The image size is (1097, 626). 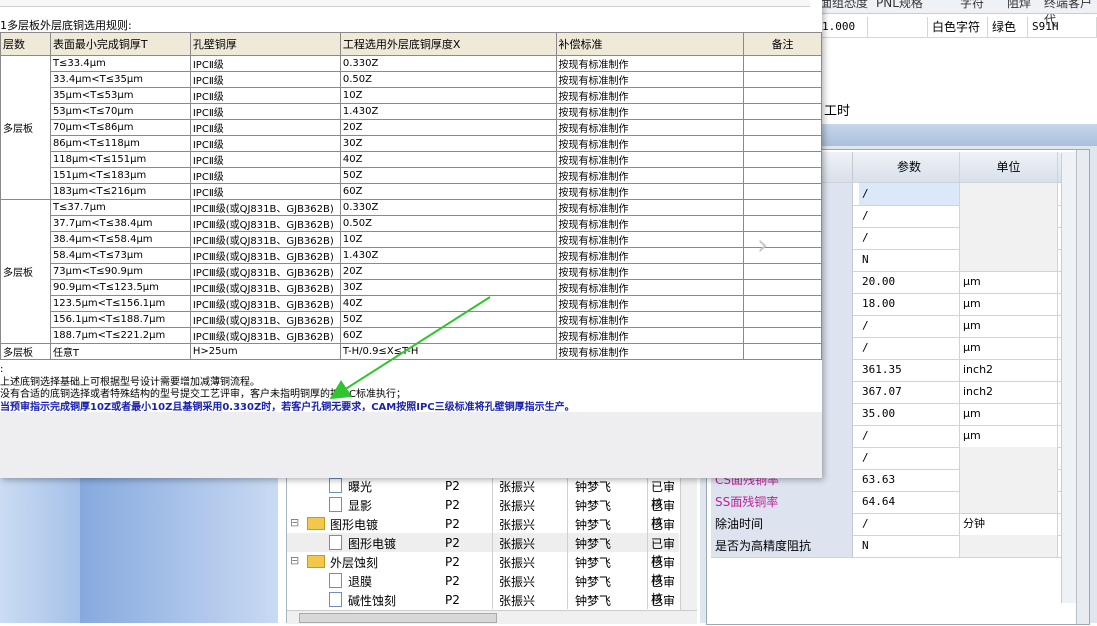 I want to click on green-arrow, so click(x=410, y=348).